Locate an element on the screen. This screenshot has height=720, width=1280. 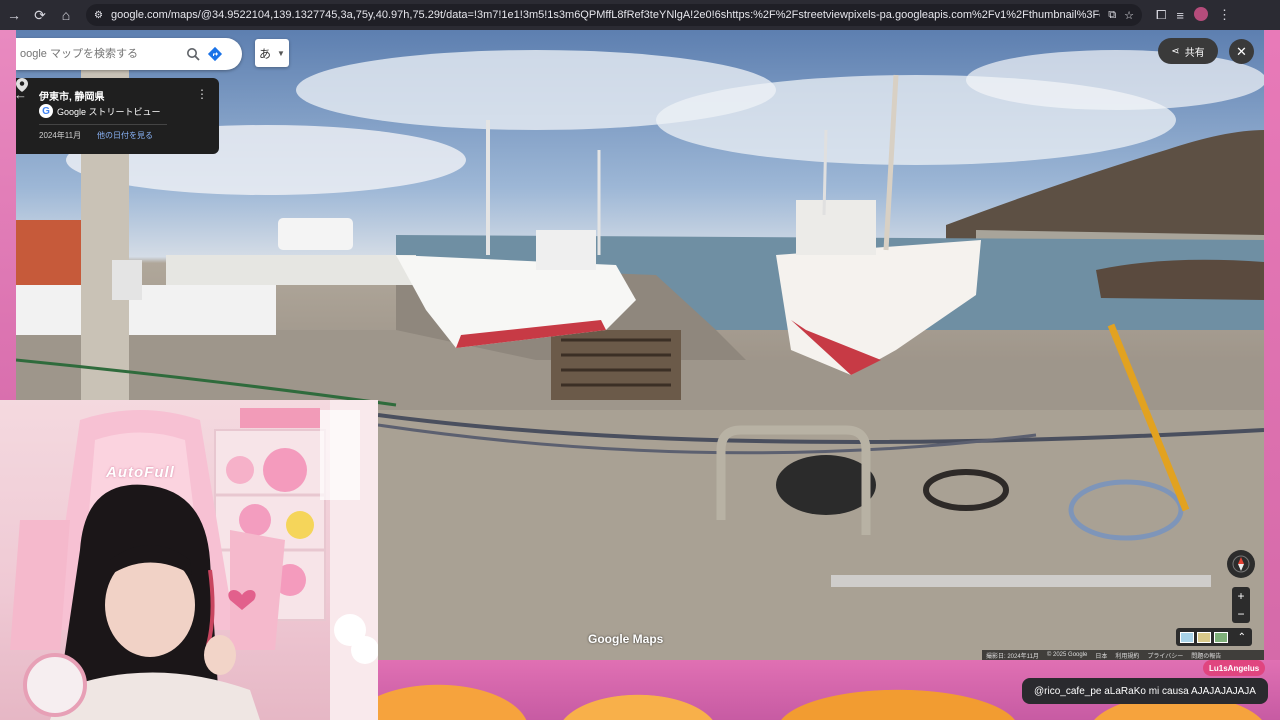
location-pin-icon is located at coordinates (22, 85).